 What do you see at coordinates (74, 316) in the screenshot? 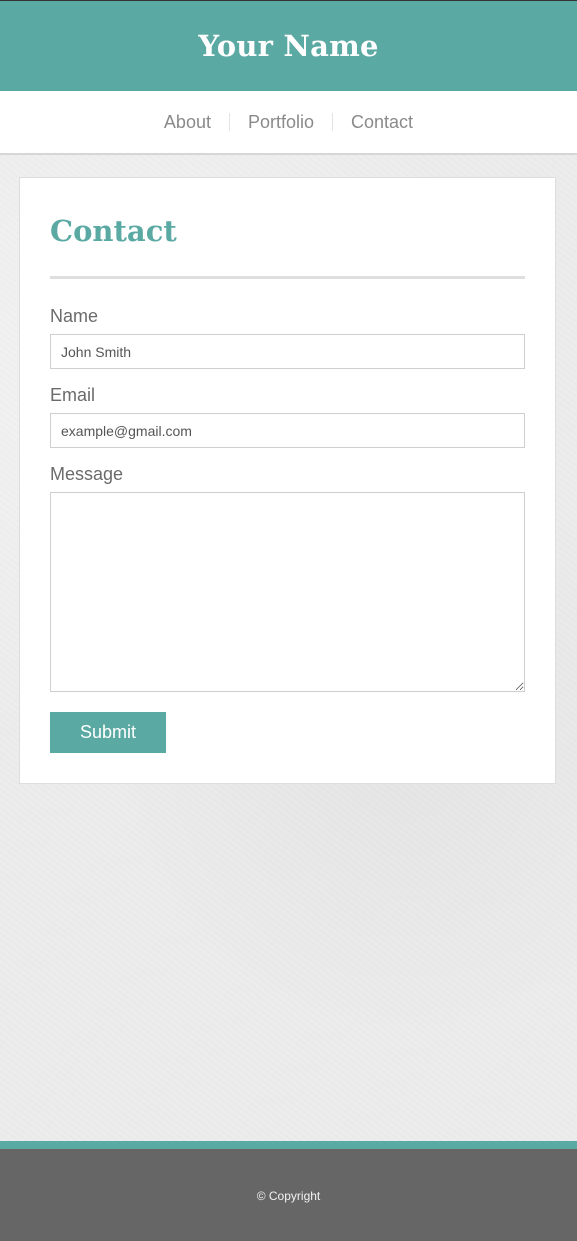
I see `name-label: Name` at bounding box center [74, 316].